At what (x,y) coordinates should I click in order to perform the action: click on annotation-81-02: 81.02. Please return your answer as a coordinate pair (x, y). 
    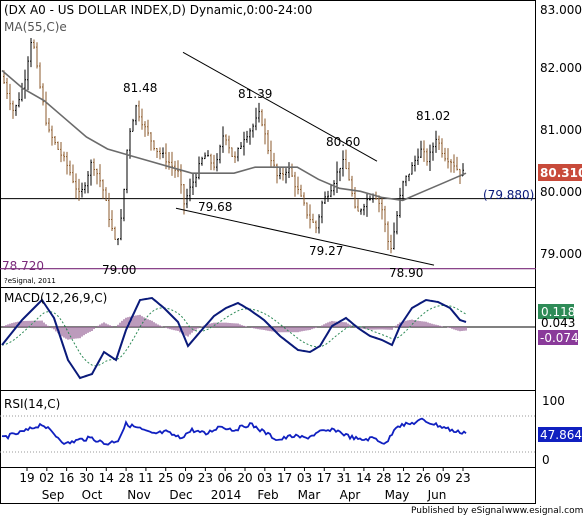
    Looking at the image, I should click on (433, 116).